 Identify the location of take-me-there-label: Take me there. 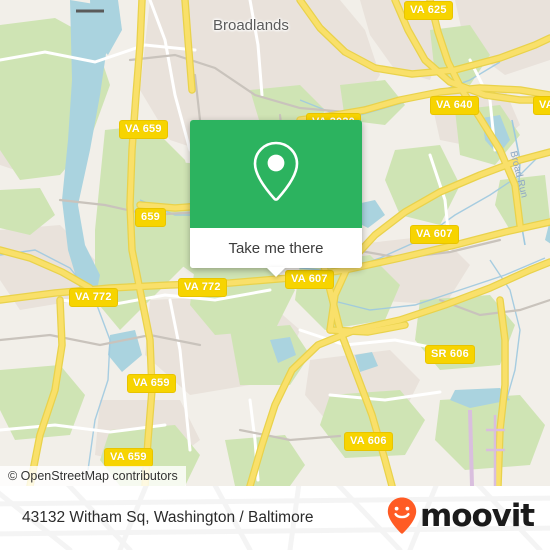
(276, 248).